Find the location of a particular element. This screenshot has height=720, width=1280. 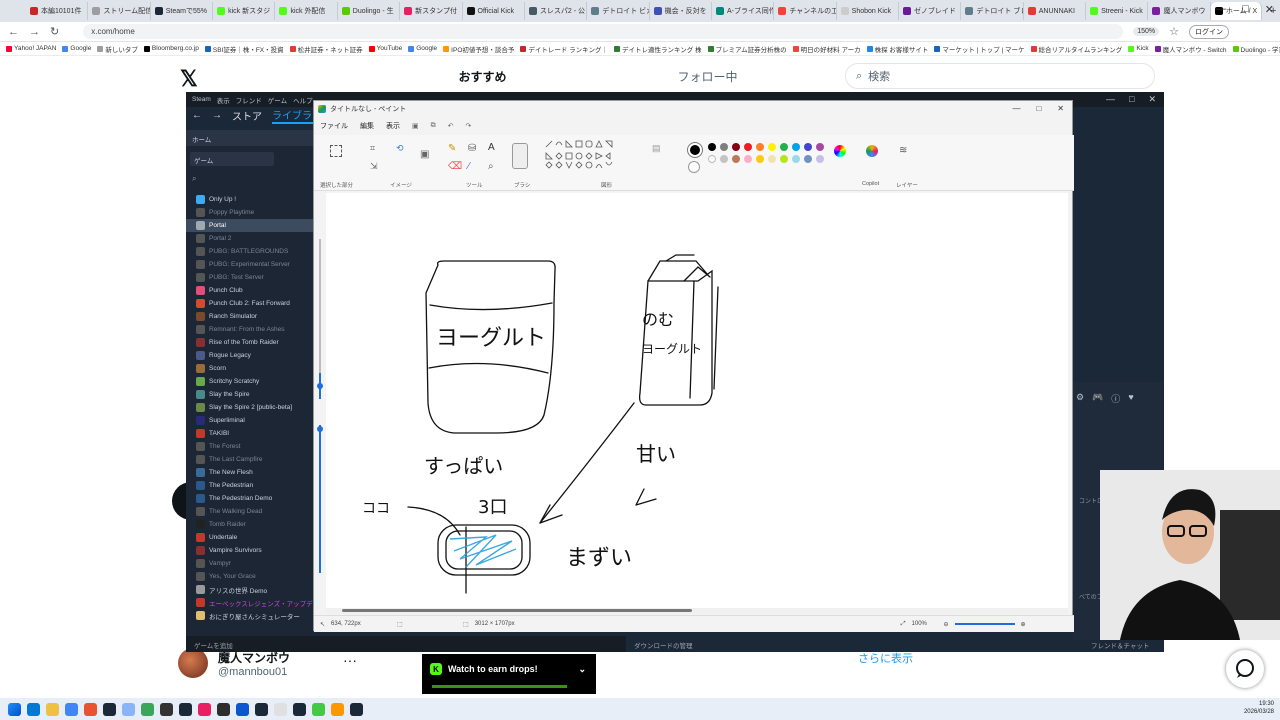

browser-tab: デトロイト ビカム is located at coordinates (618, 11).